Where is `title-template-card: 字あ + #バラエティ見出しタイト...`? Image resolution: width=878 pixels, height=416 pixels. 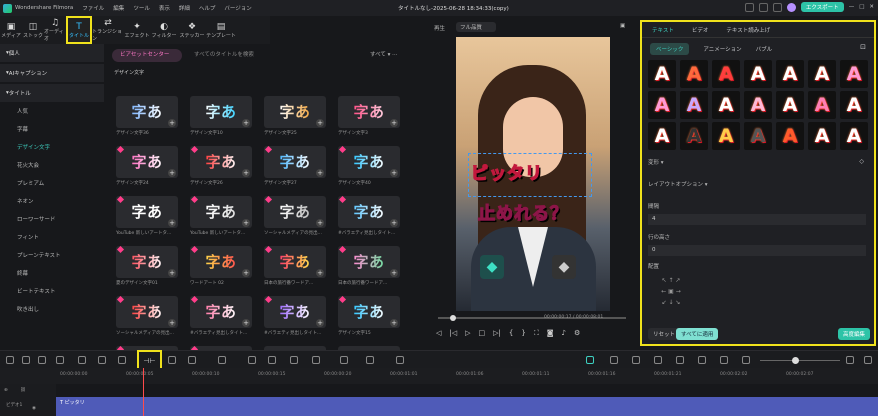 title-template-card: 字あ + #バラエティ見出しタイト... is located at coordinates (369, 216).